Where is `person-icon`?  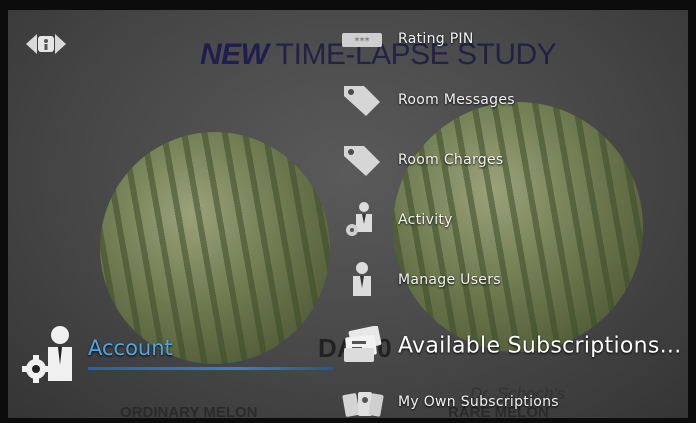 person-icon is located at coordinates (362, 279).